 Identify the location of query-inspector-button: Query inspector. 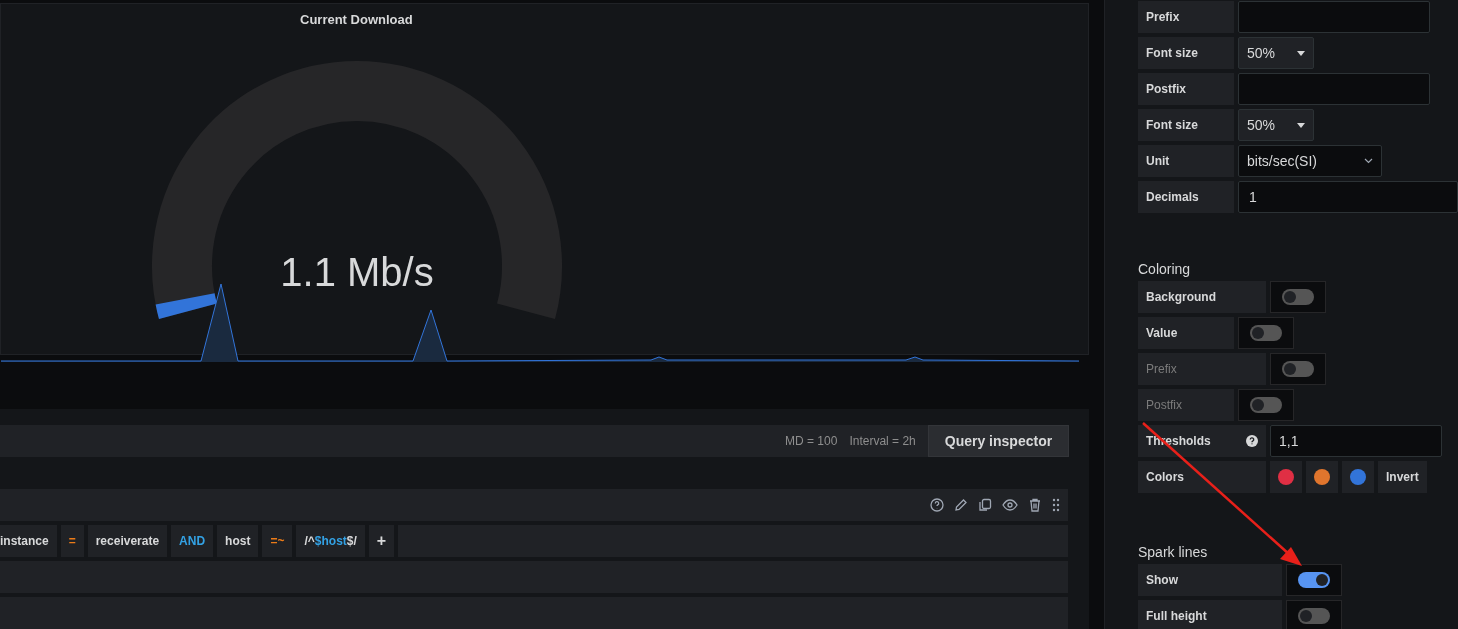
(998, 441).